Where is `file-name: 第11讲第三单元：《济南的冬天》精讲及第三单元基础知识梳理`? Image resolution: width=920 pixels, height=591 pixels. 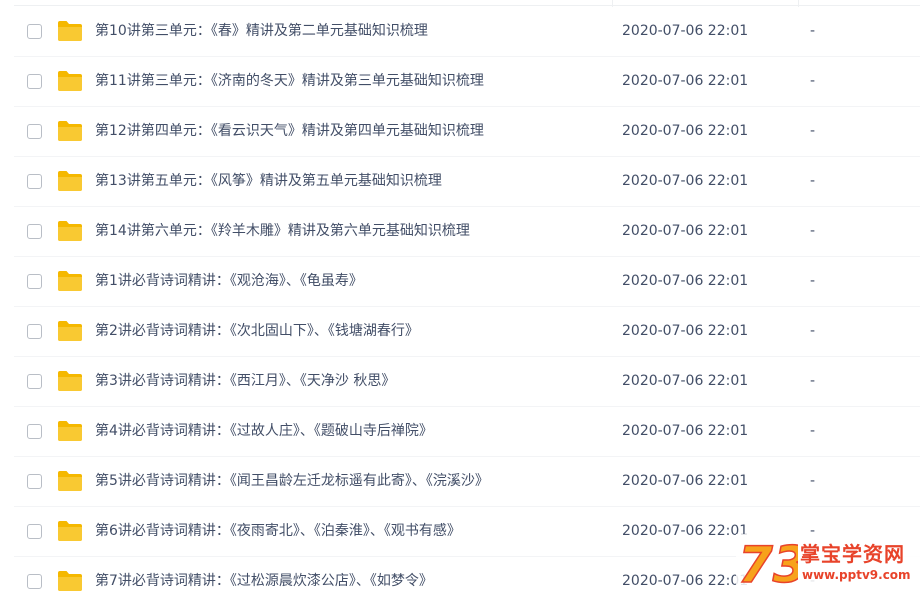
file-name: 第11讲第三单元：《济南的冬天》精讲及第三单元基础知识梳理 is located at coordinates (289, 81).